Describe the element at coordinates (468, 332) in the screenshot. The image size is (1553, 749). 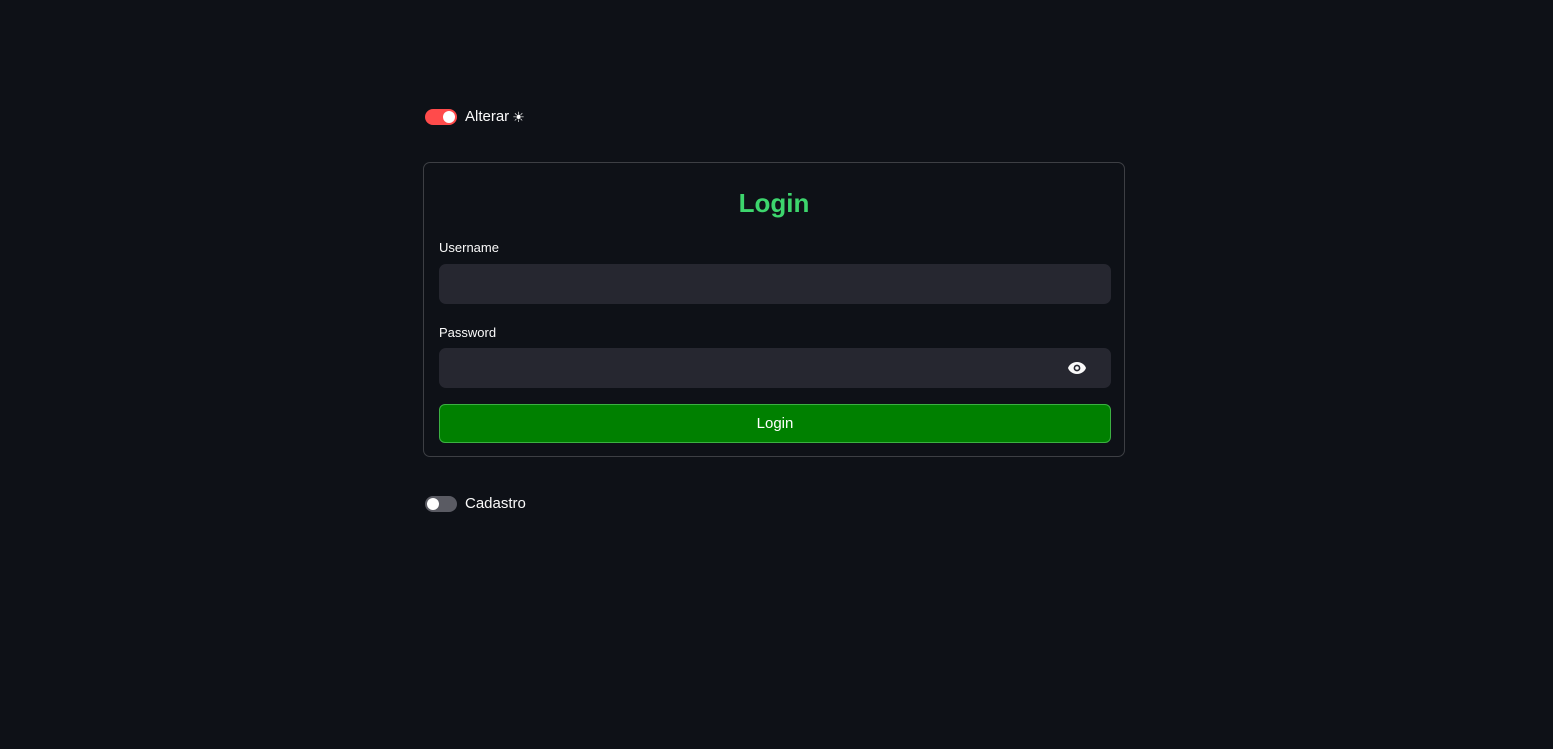
I see `password-label: Password` at that location.